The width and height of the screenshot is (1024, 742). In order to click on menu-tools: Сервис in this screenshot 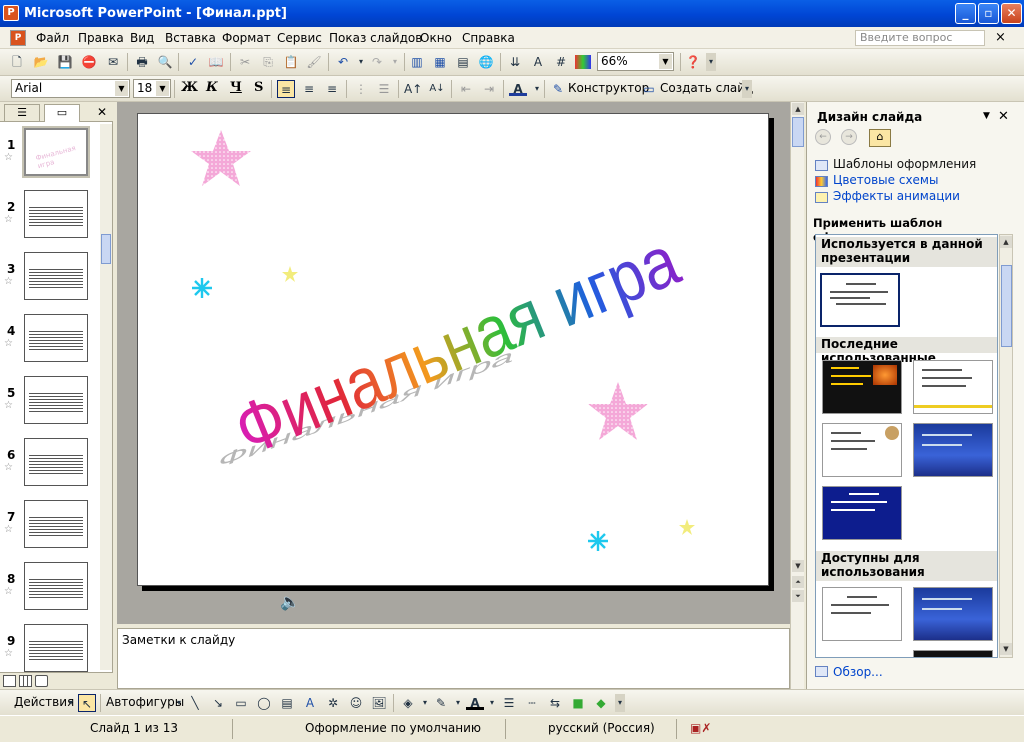, I will do `click(299, 38)`.